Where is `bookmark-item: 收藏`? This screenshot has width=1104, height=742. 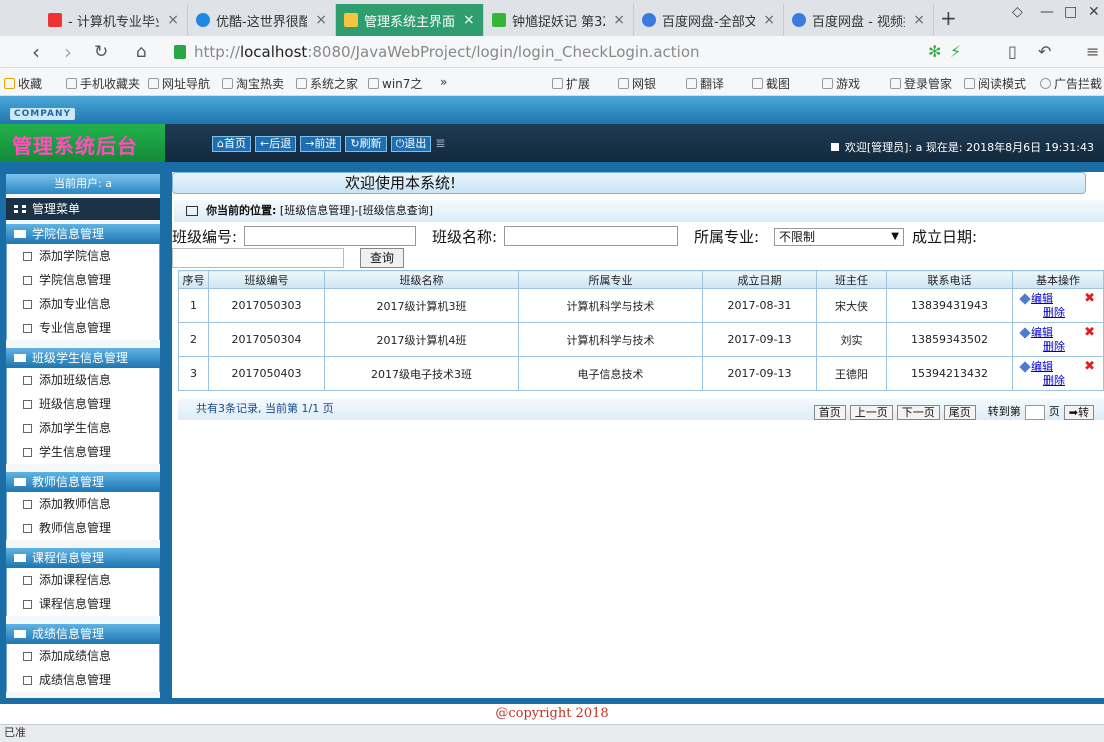 bookmark-item: 收藏 is located at coordinates (23, 83).